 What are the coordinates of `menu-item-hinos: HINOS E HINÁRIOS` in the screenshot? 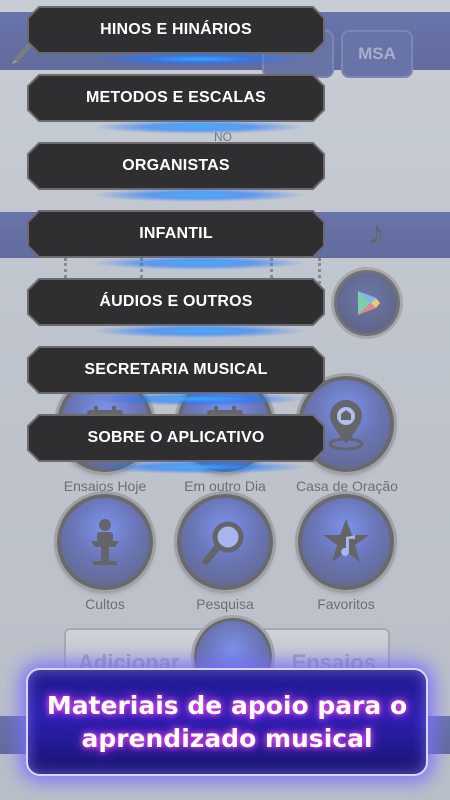 It's located at (176, 36).